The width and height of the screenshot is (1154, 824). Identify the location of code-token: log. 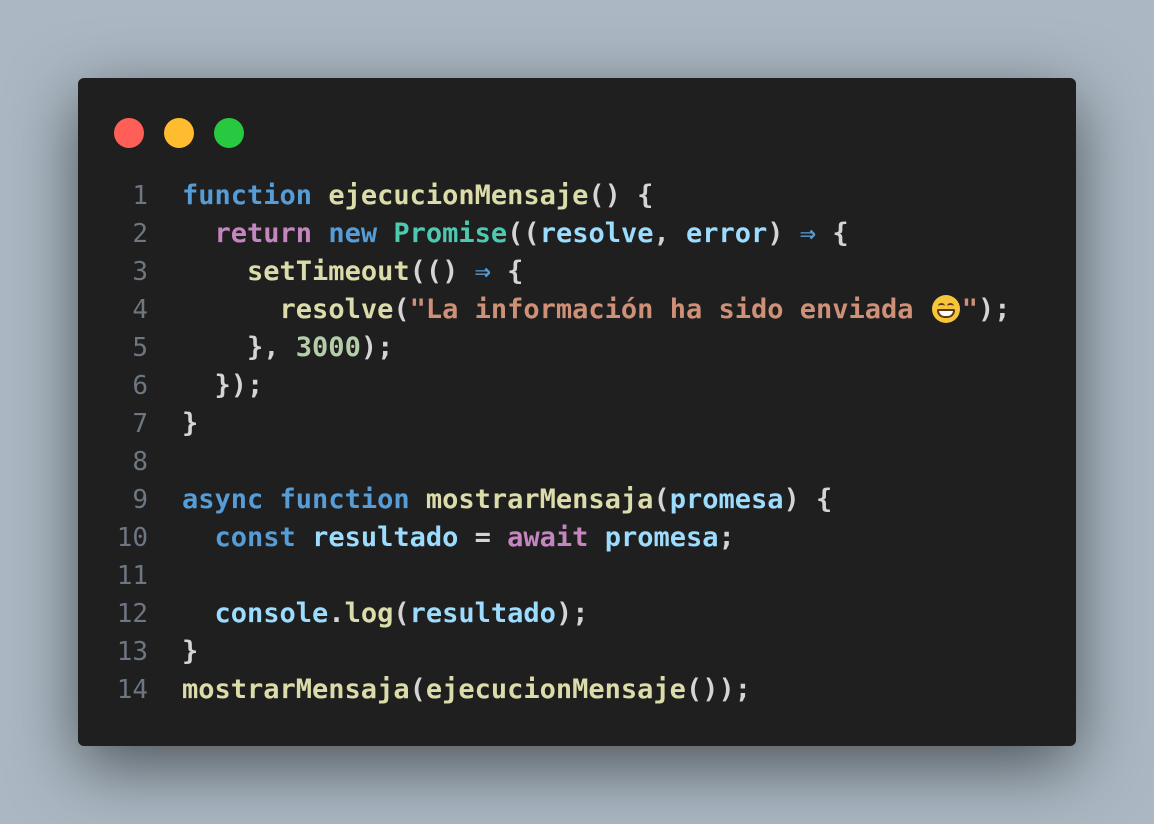
(369, 613).